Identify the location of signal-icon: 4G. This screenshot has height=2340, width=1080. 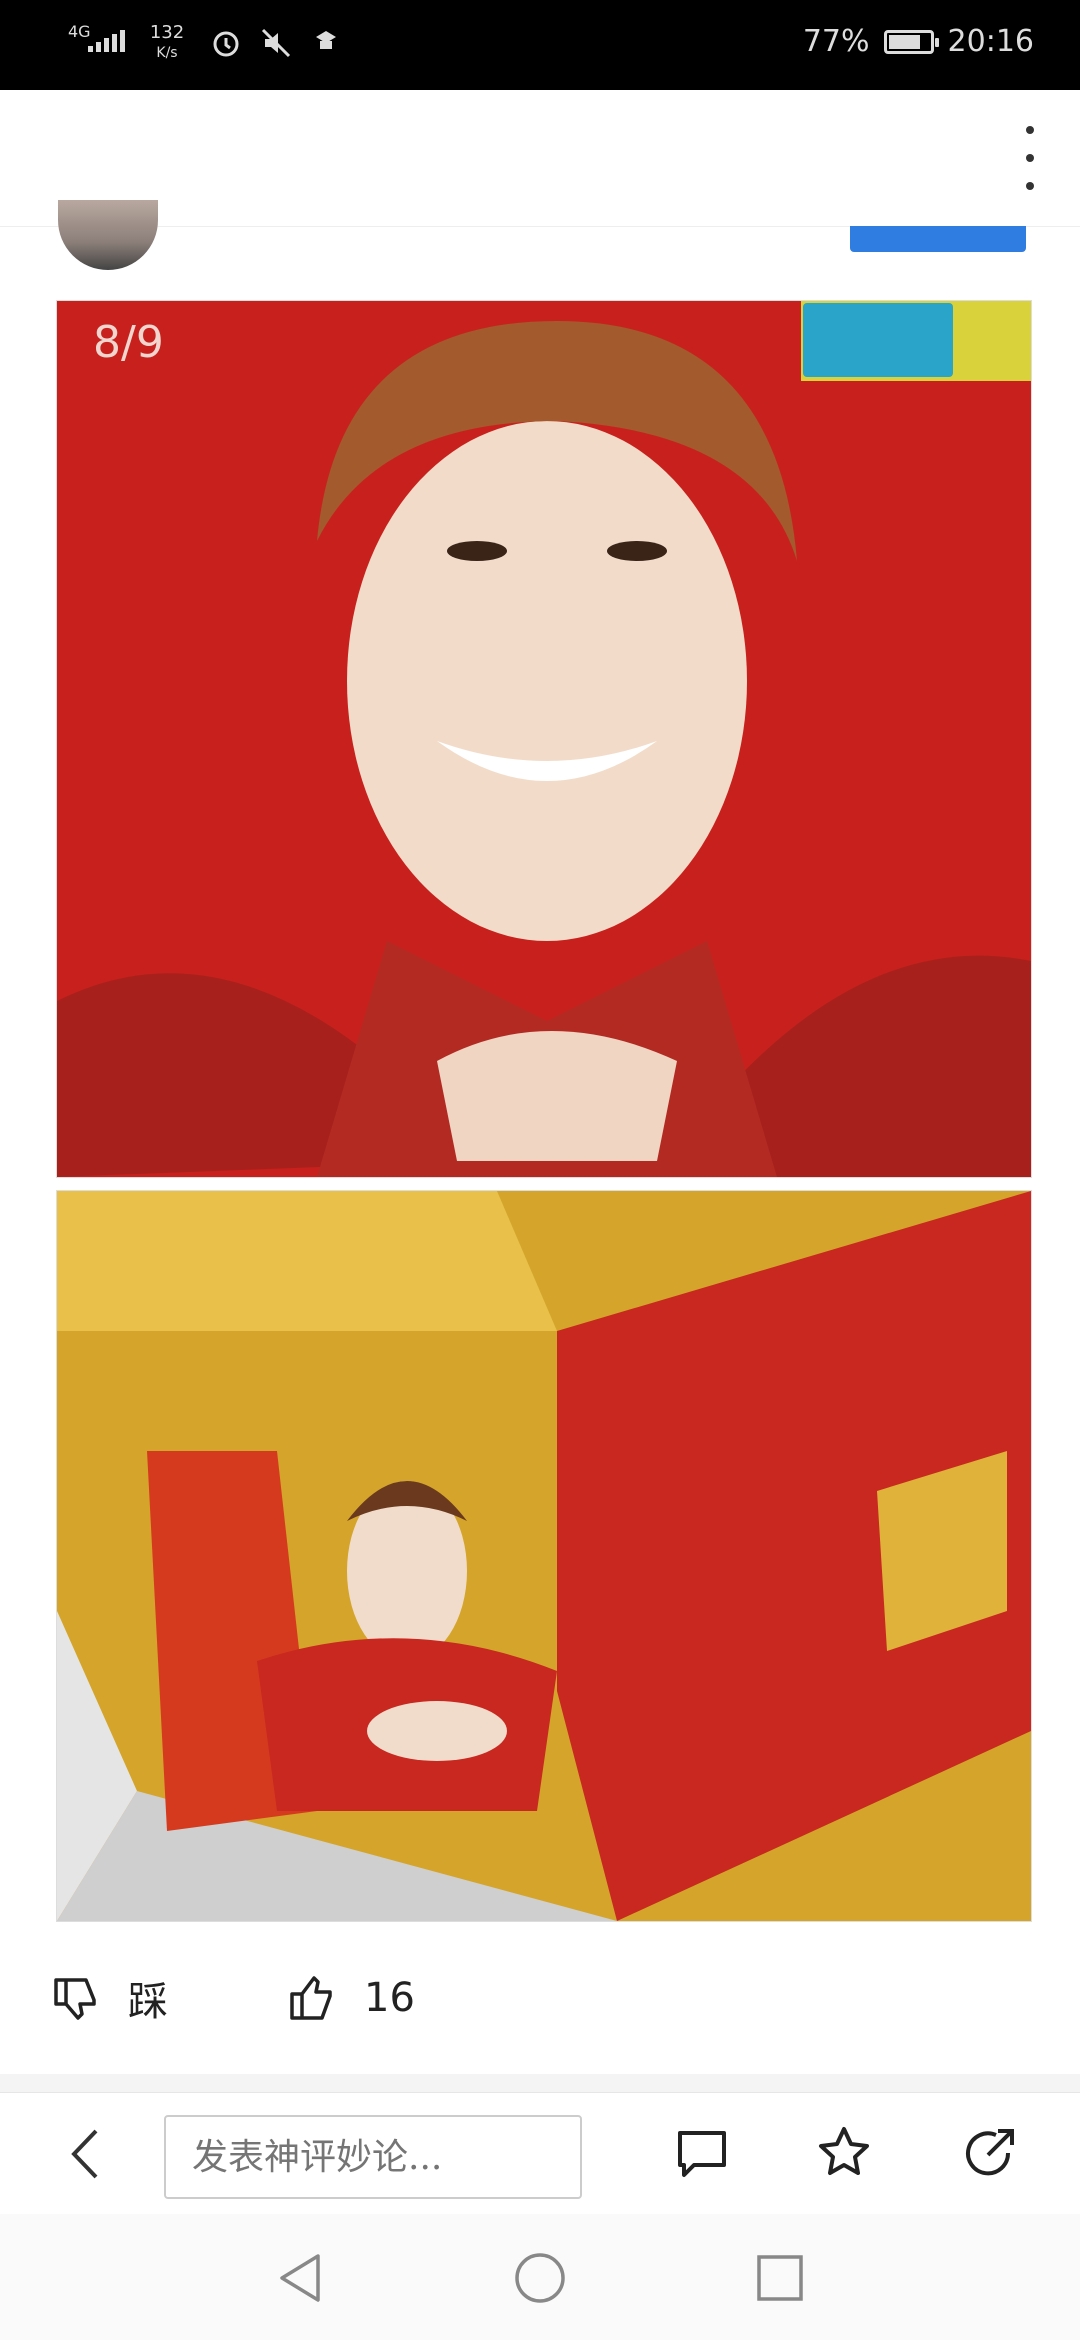
(96, 43).